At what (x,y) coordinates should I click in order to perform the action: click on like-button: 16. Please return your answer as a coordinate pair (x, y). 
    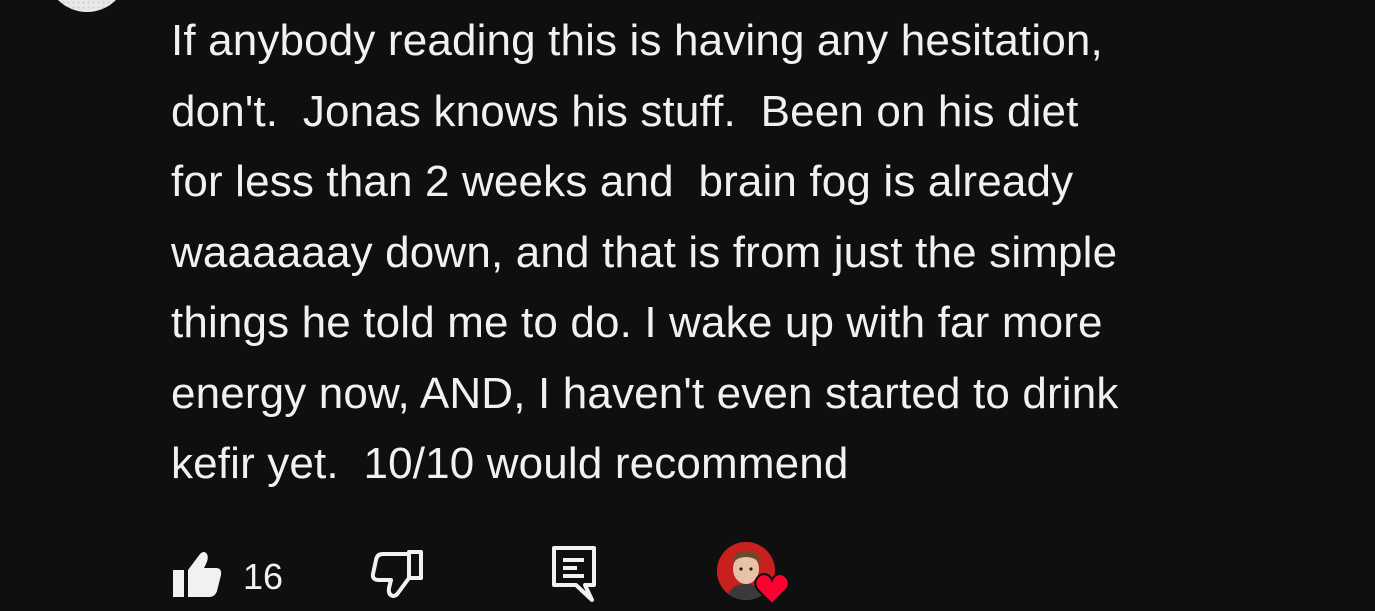
    Looking at the image, I should click on (227, 576).